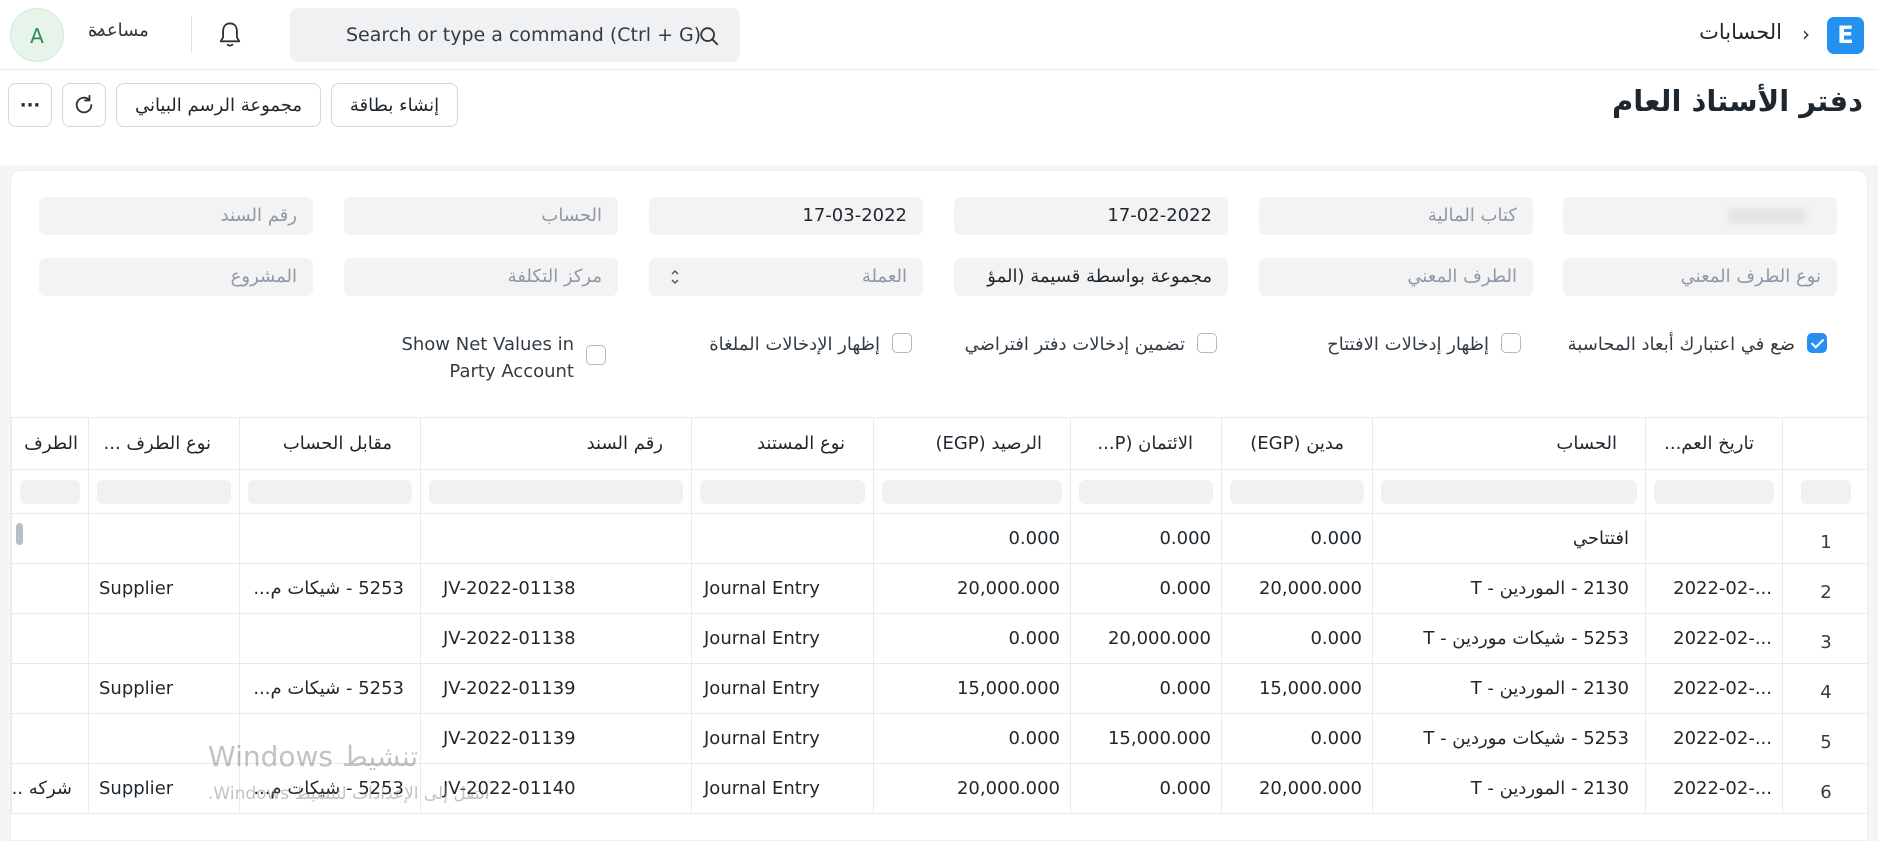 This screenshot has width=1878, height=841. What do you see at coordinates (1697, 344) in the screenshot?
I see `accounting-dimensions-checkbox: ضع في اعتبارك أبعاد المحاسبة` at bounding box center [1697, 344].